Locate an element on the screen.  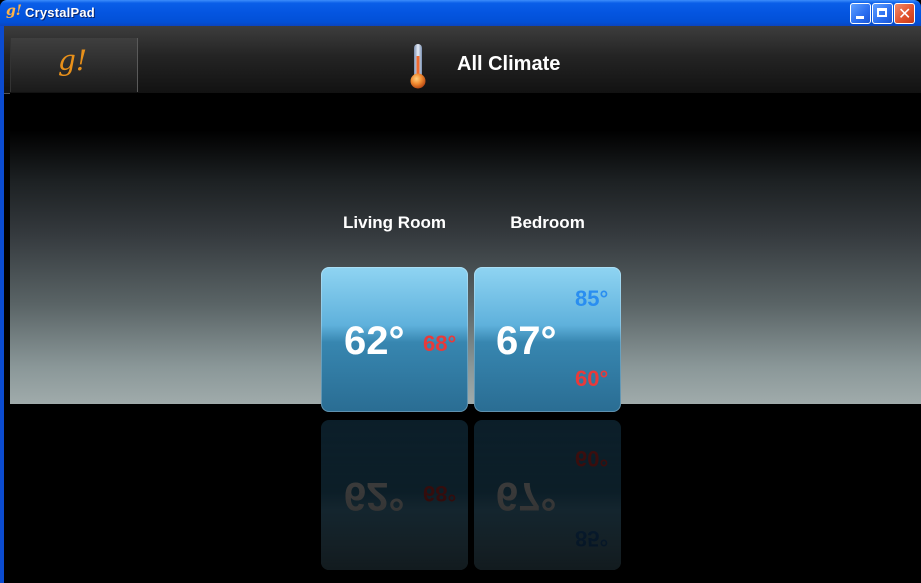
zone-label-bedroom: Bedroom is located at coordinates (547, 222).